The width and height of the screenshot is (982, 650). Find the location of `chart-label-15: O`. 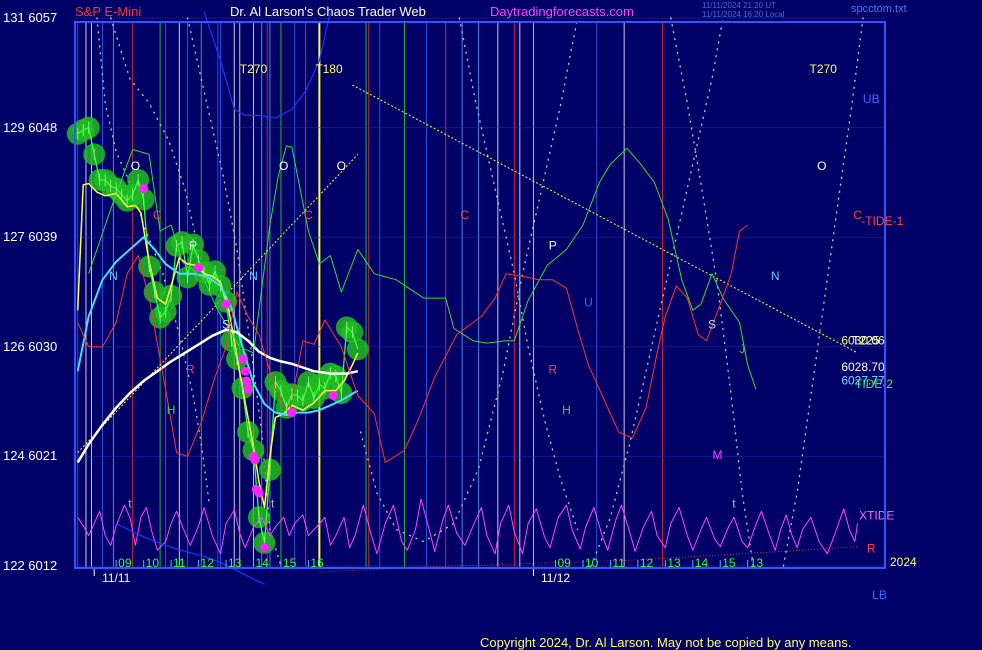

chart-label-15: O is located at coordinates (341, 166).